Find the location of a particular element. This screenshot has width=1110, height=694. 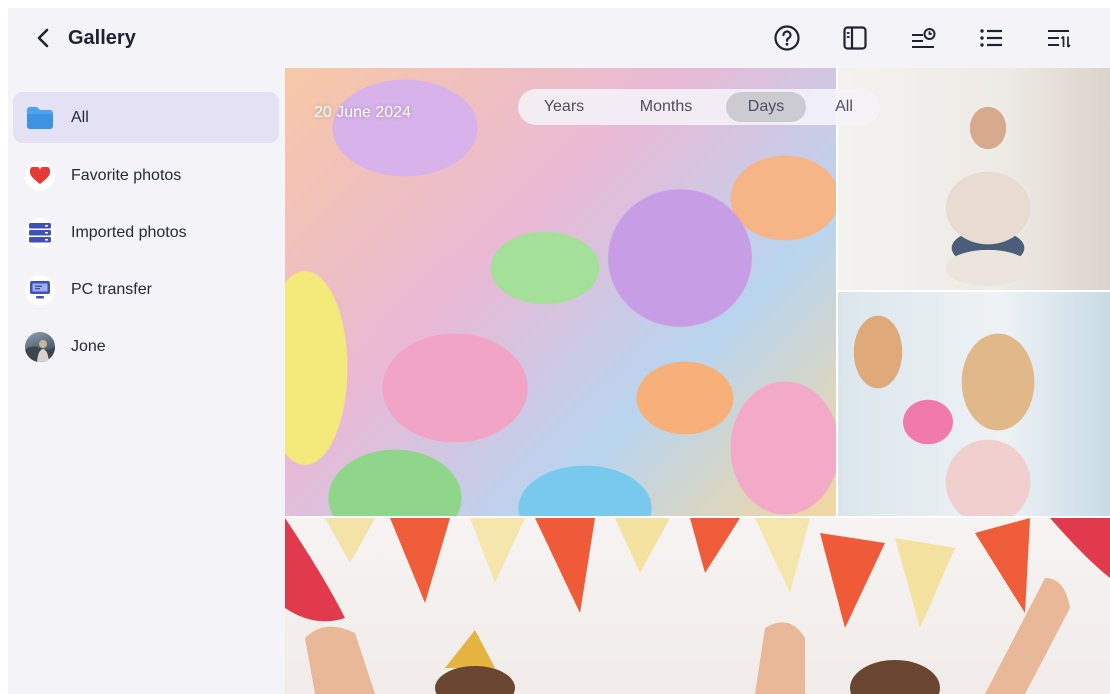

sidebar-item-label: All is located at coordinates (80, 117).